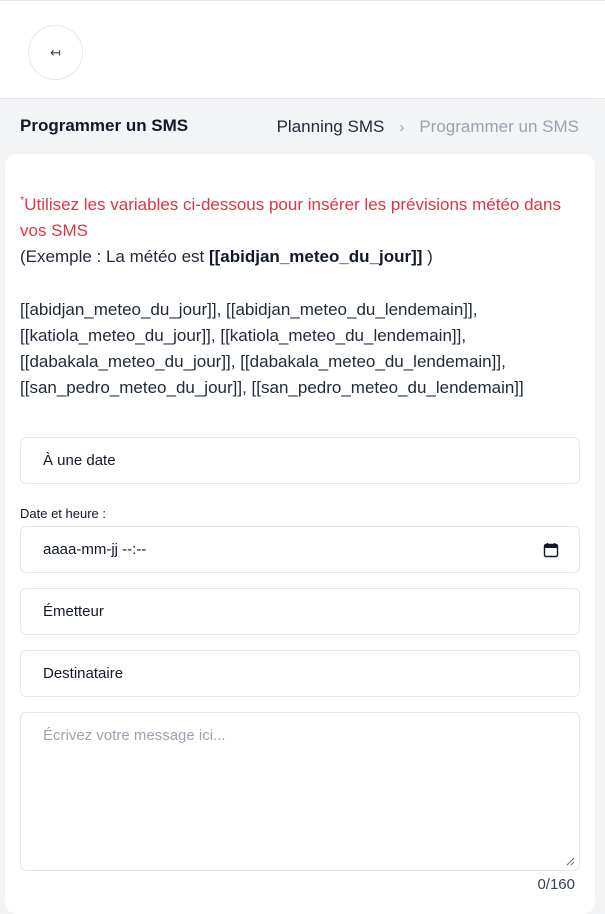 The height and width of the screenshot is (914, 605). What do you see at coordinates (570, 861) in the screenshot?
I see `resize-handle-icon` at bounding box center [570, 861].